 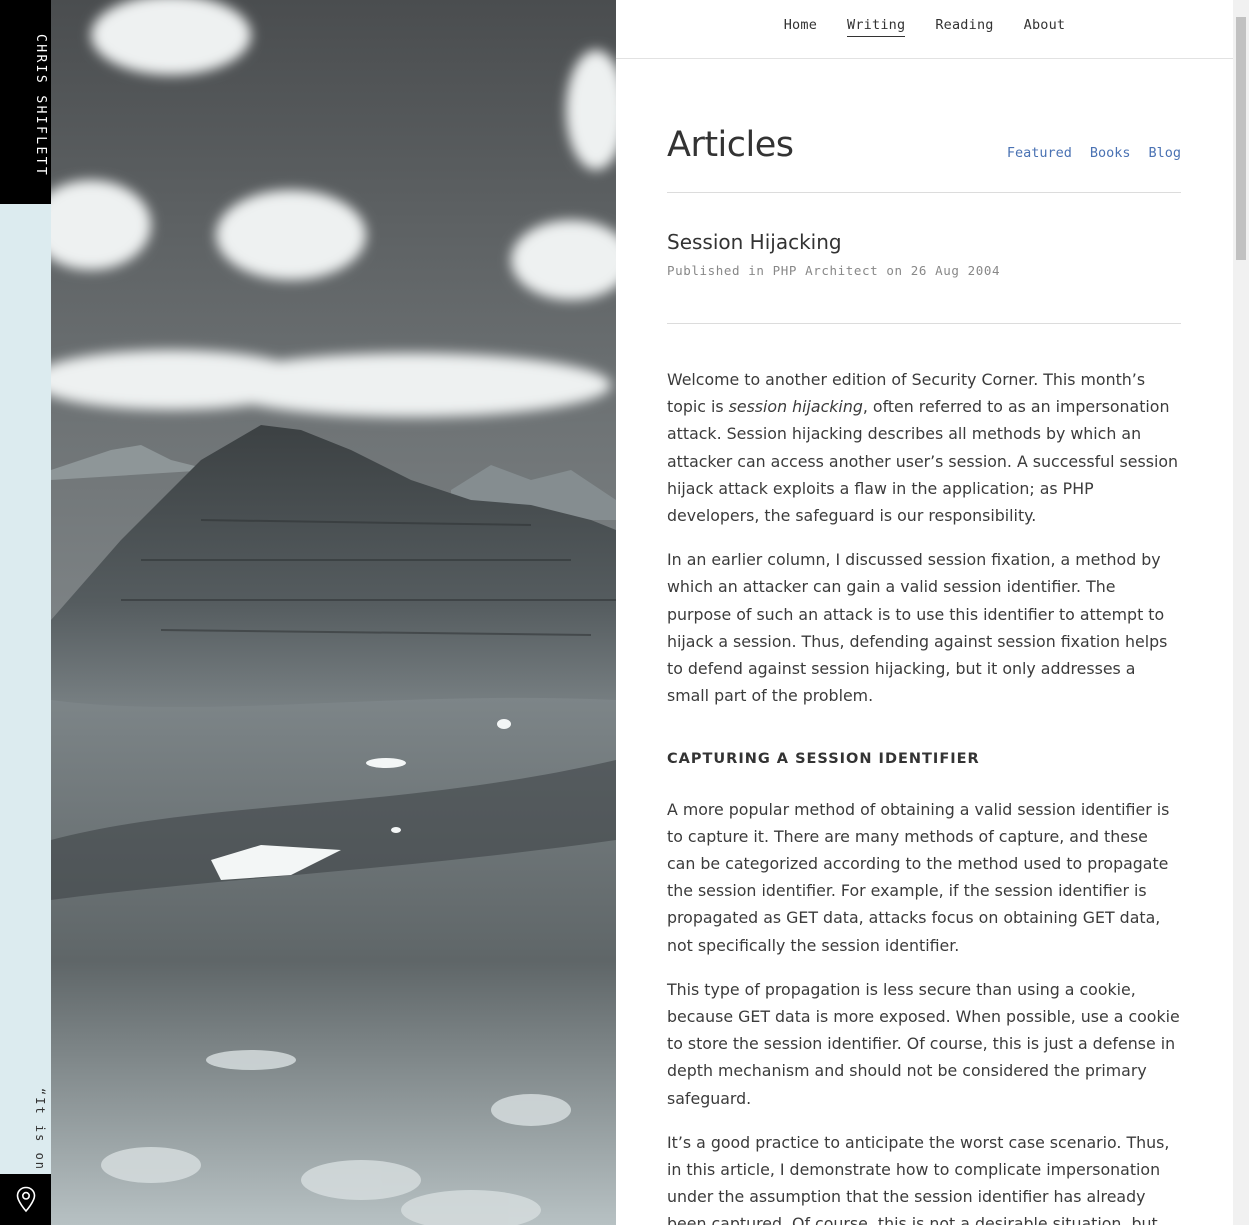 I want to click on nav-writing: Writing, so click(x=876, y=27).